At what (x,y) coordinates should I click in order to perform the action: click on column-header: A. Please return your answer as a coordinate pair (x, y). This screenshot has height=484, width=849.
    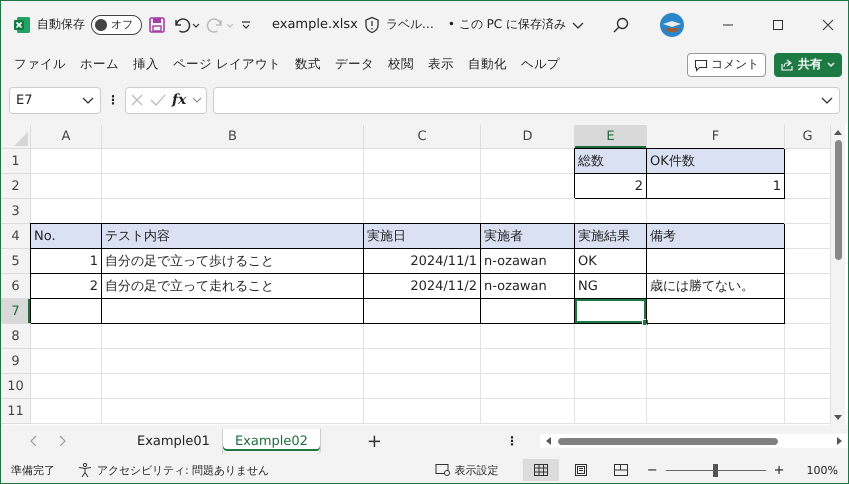
    Looking at the image, I should click on (66, 137).